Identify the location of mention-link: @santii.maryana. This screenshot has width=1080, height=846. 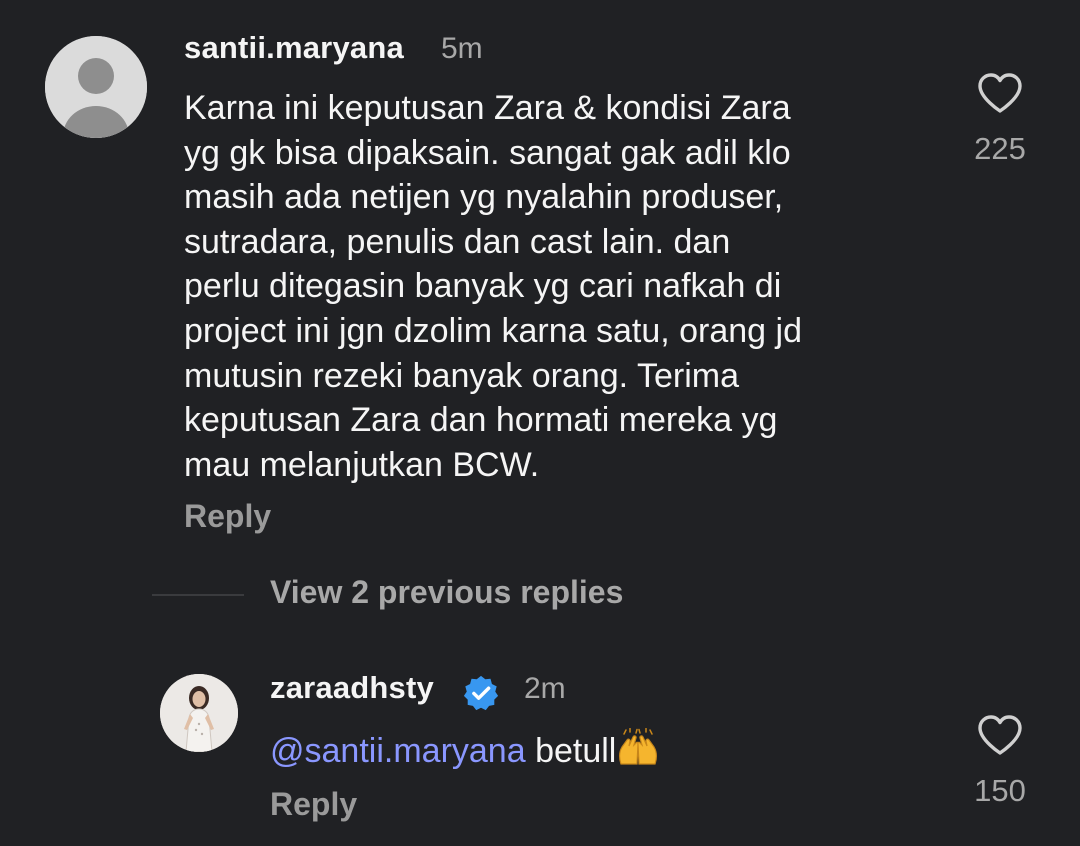
(398, 751).